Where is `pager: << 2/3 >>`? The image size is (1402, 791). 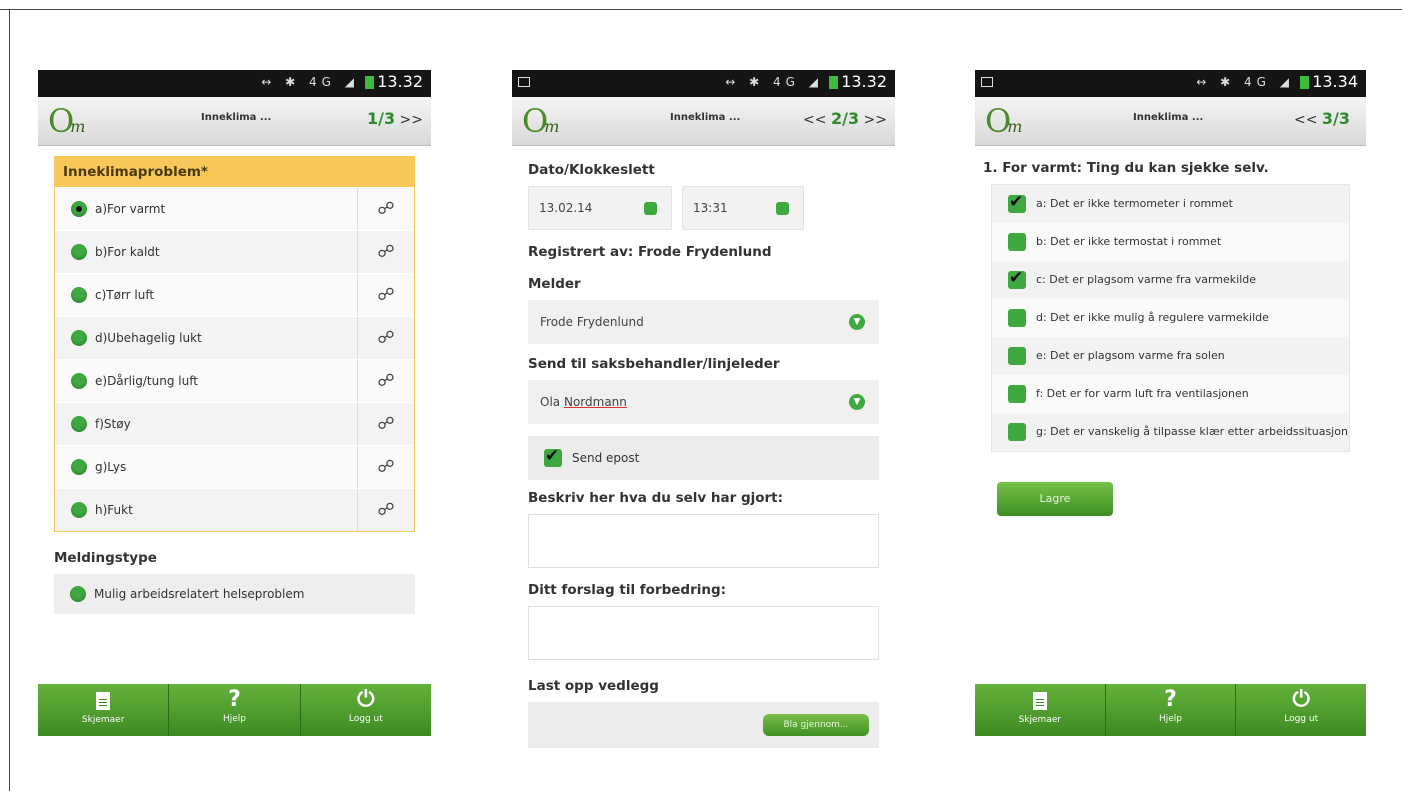 pager: << 2/3 >> is located at coordinates (845, 118).